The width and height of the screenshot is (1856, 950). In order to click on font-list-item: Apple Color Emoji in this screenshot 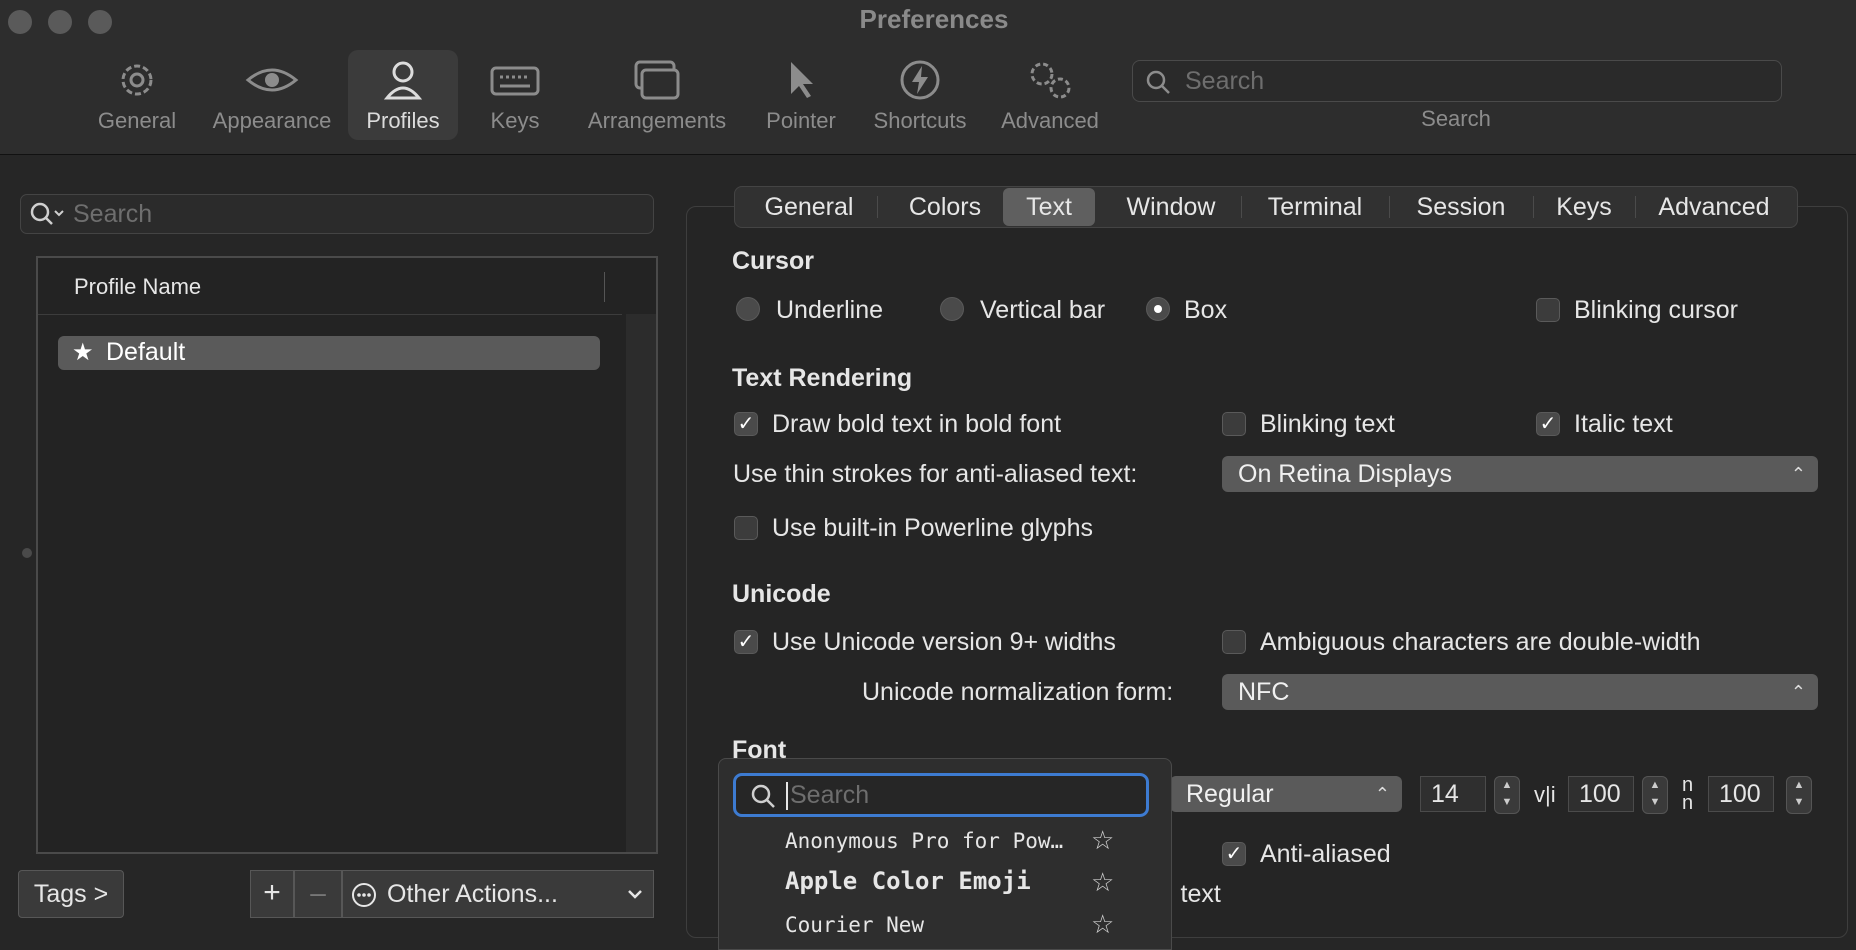, I will do `click(908, 881)`.